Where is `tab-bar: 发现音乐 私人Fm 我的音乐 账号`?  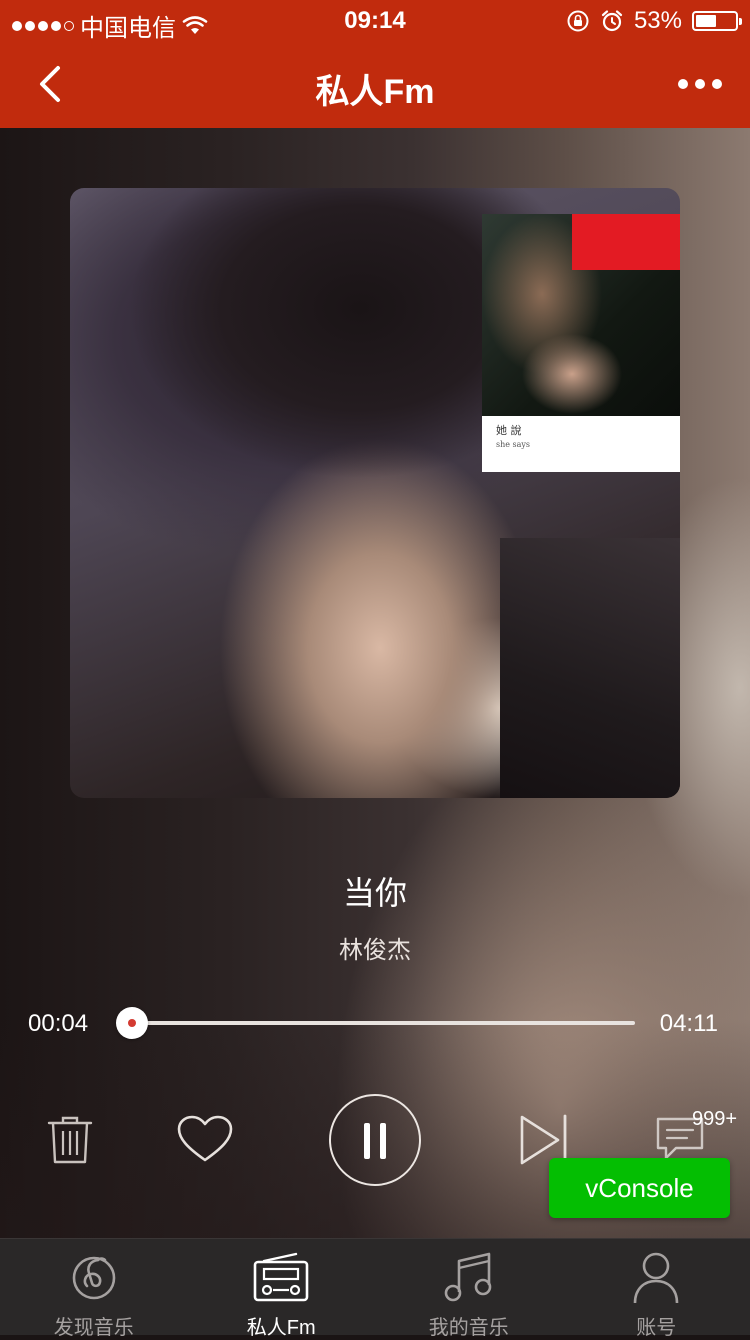 tab-bar: 发现音乐 私人Fm 我的音乐 账号 is located at coordinates (375, 1286).